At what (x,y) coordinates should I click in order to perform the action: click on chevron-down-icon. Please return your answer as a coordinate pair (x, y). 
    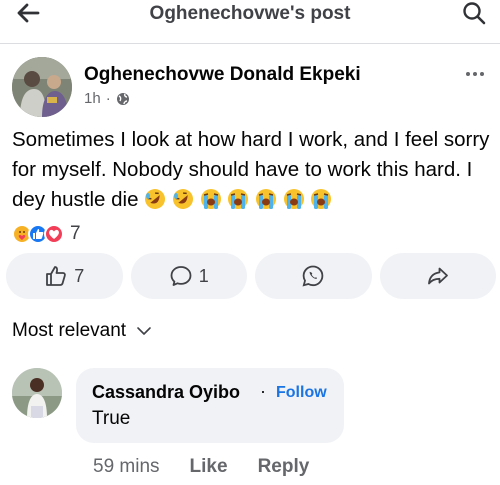
    Looking at the image, I should click on (144, 331).